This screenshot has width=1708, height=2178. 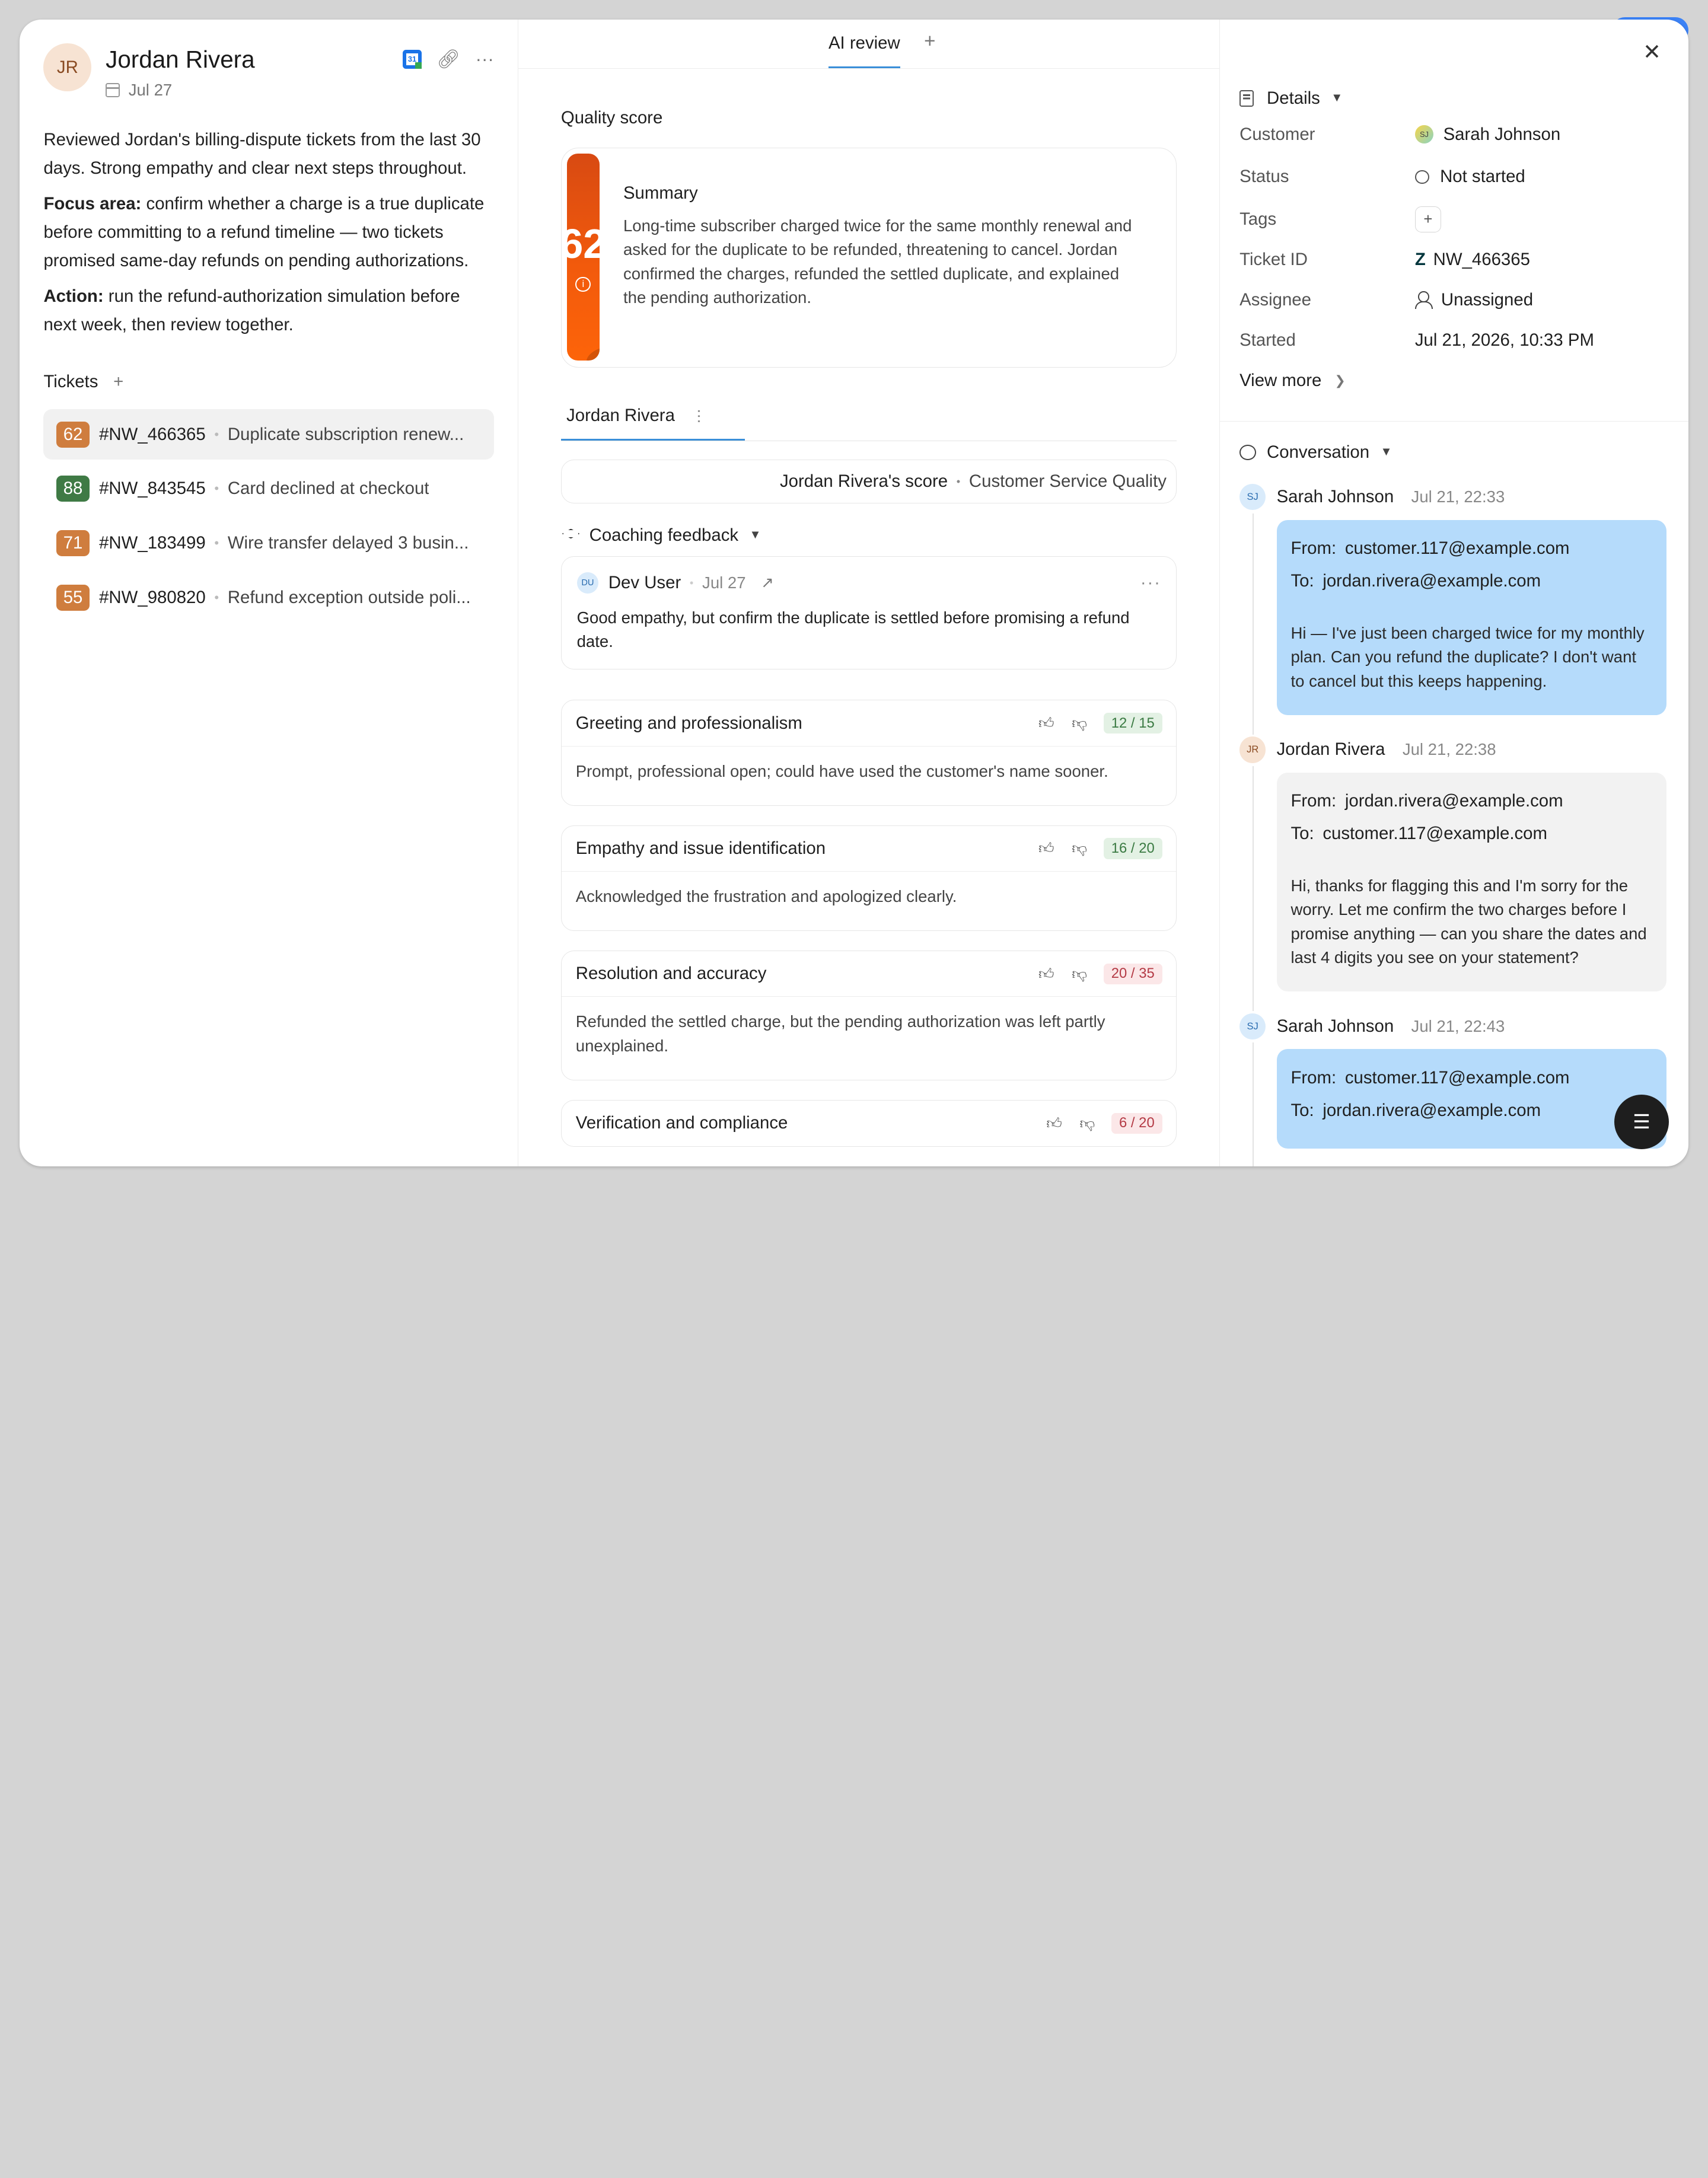 I want to click on feedback-date: Jul 27, so click(x=724, y=582).